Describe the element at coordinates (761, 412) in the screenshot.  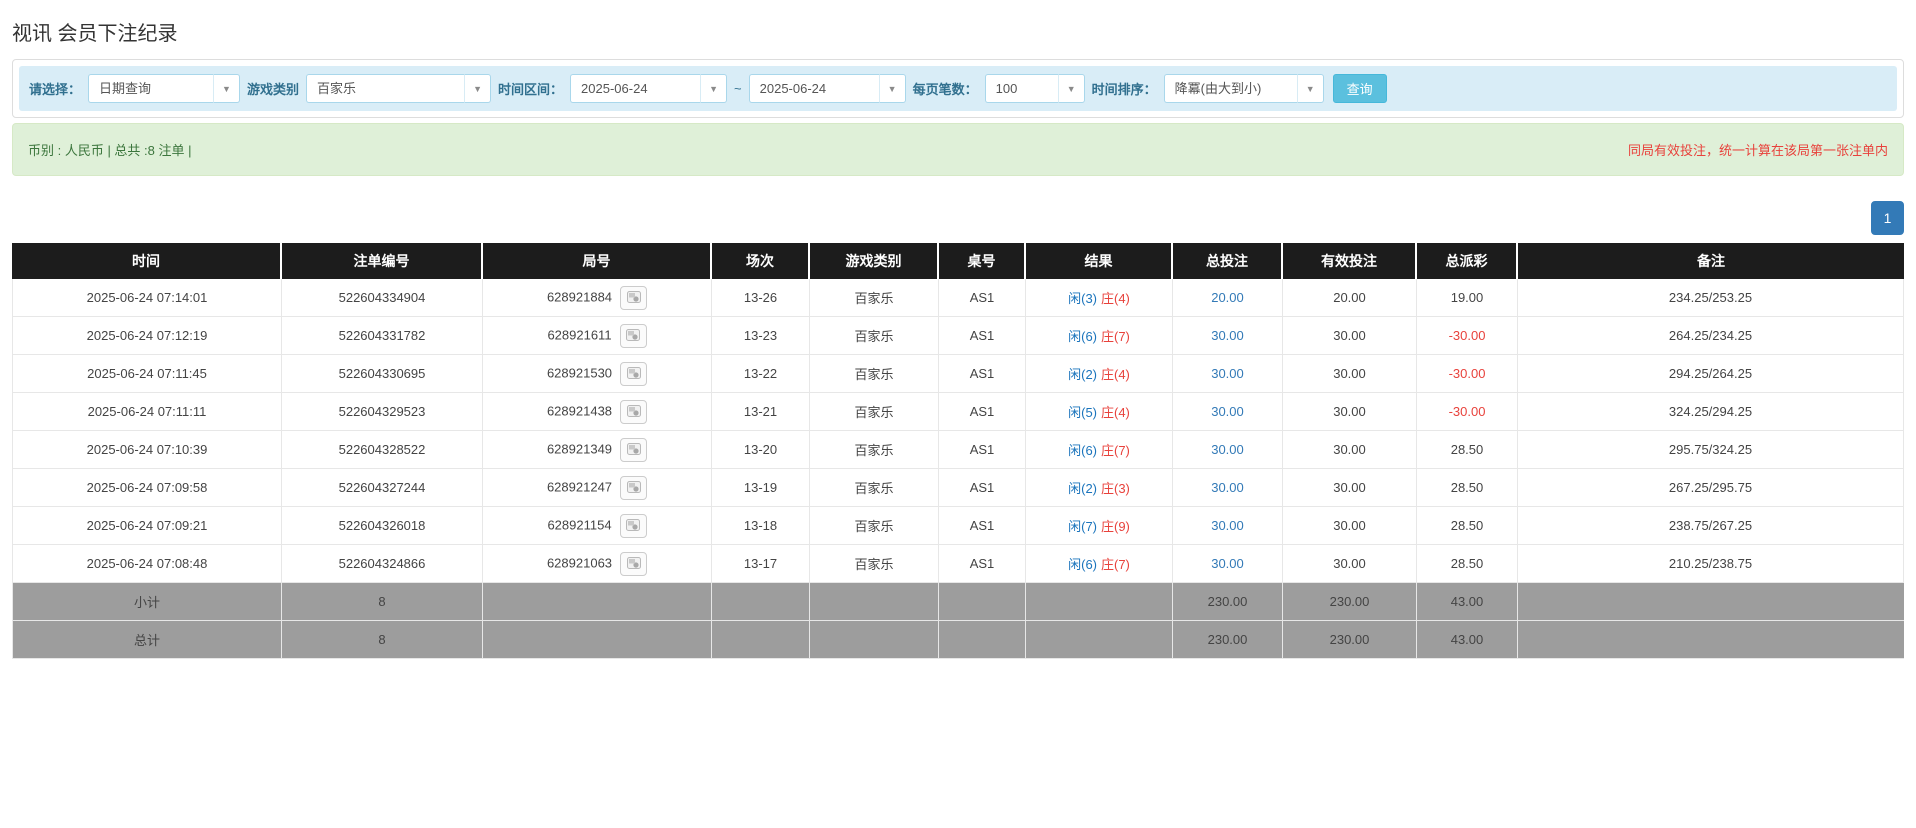
I see `cell-session: 13-21` at that location.